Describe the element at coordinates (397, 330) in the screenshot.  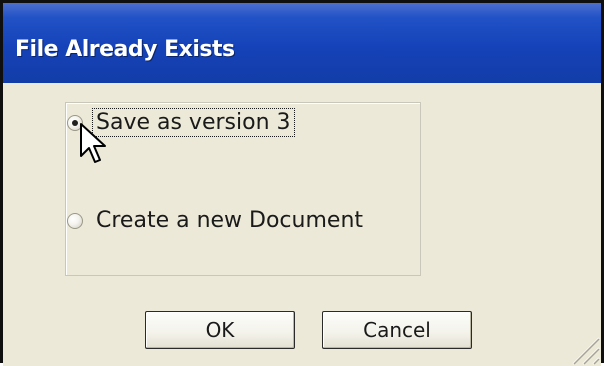
I see `cancel-button: Cancel` at that location.